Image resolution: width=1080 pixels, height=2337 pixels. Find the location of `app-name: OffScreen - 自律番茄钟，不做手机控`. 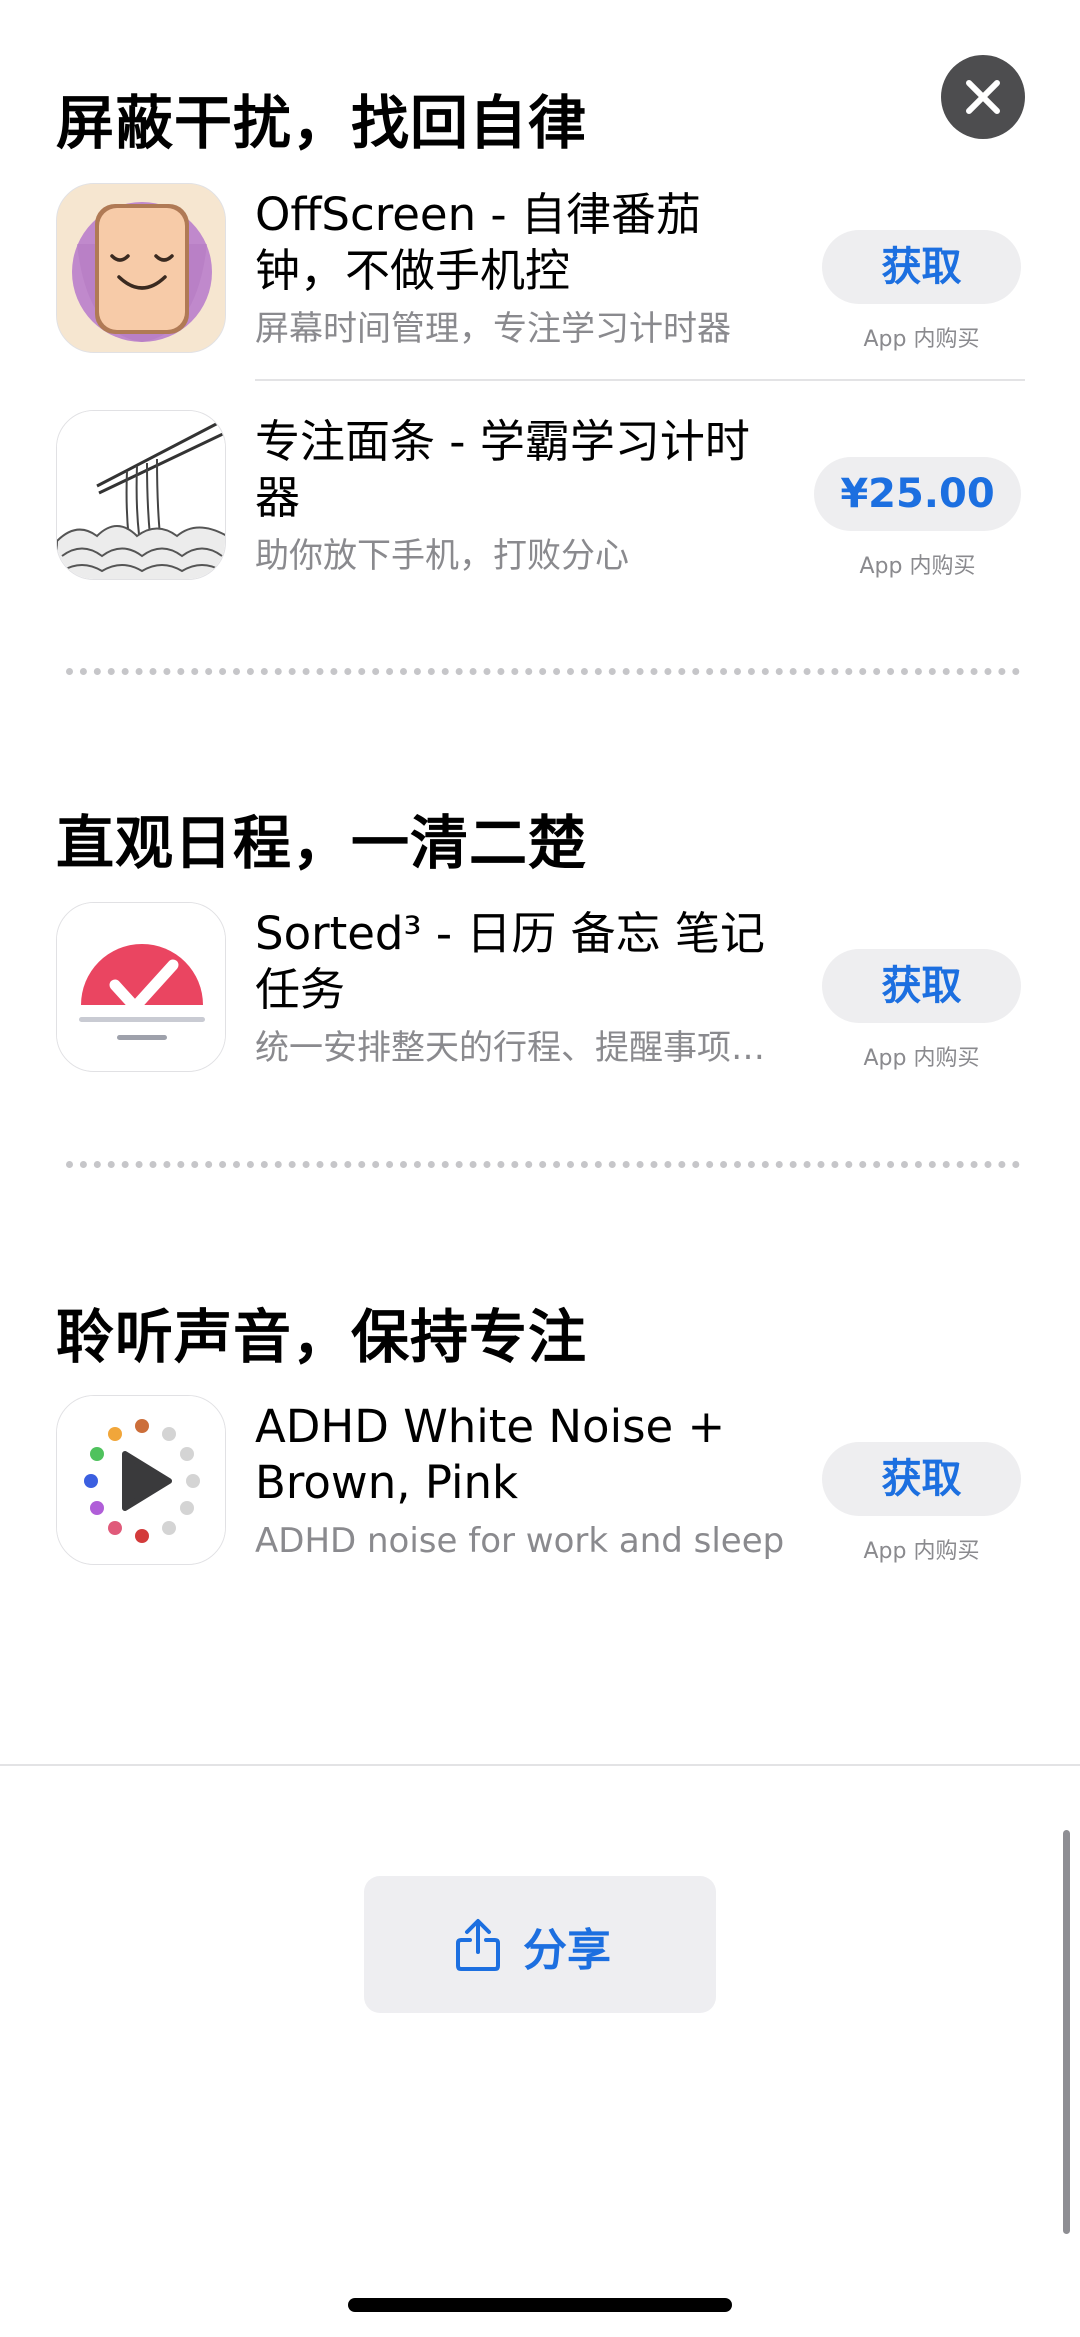

app-name: OffScreen - 自律番茄钟，不做手机控 is located at coordinates (520, 243).